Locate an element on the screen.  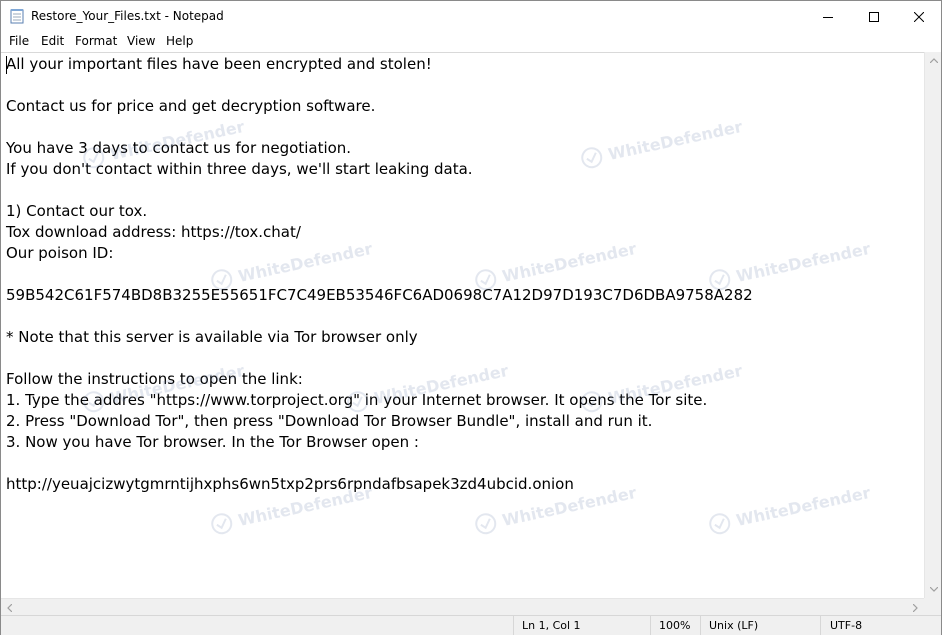
close-button is located at coordinates (919, 16).